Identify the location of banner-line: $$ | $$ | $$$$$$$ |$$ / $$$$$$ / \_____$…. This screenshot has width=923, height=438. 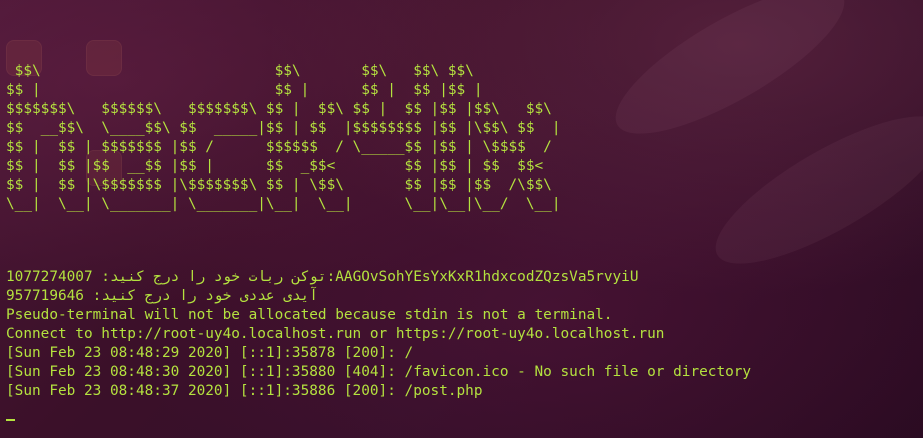
(279, 147).